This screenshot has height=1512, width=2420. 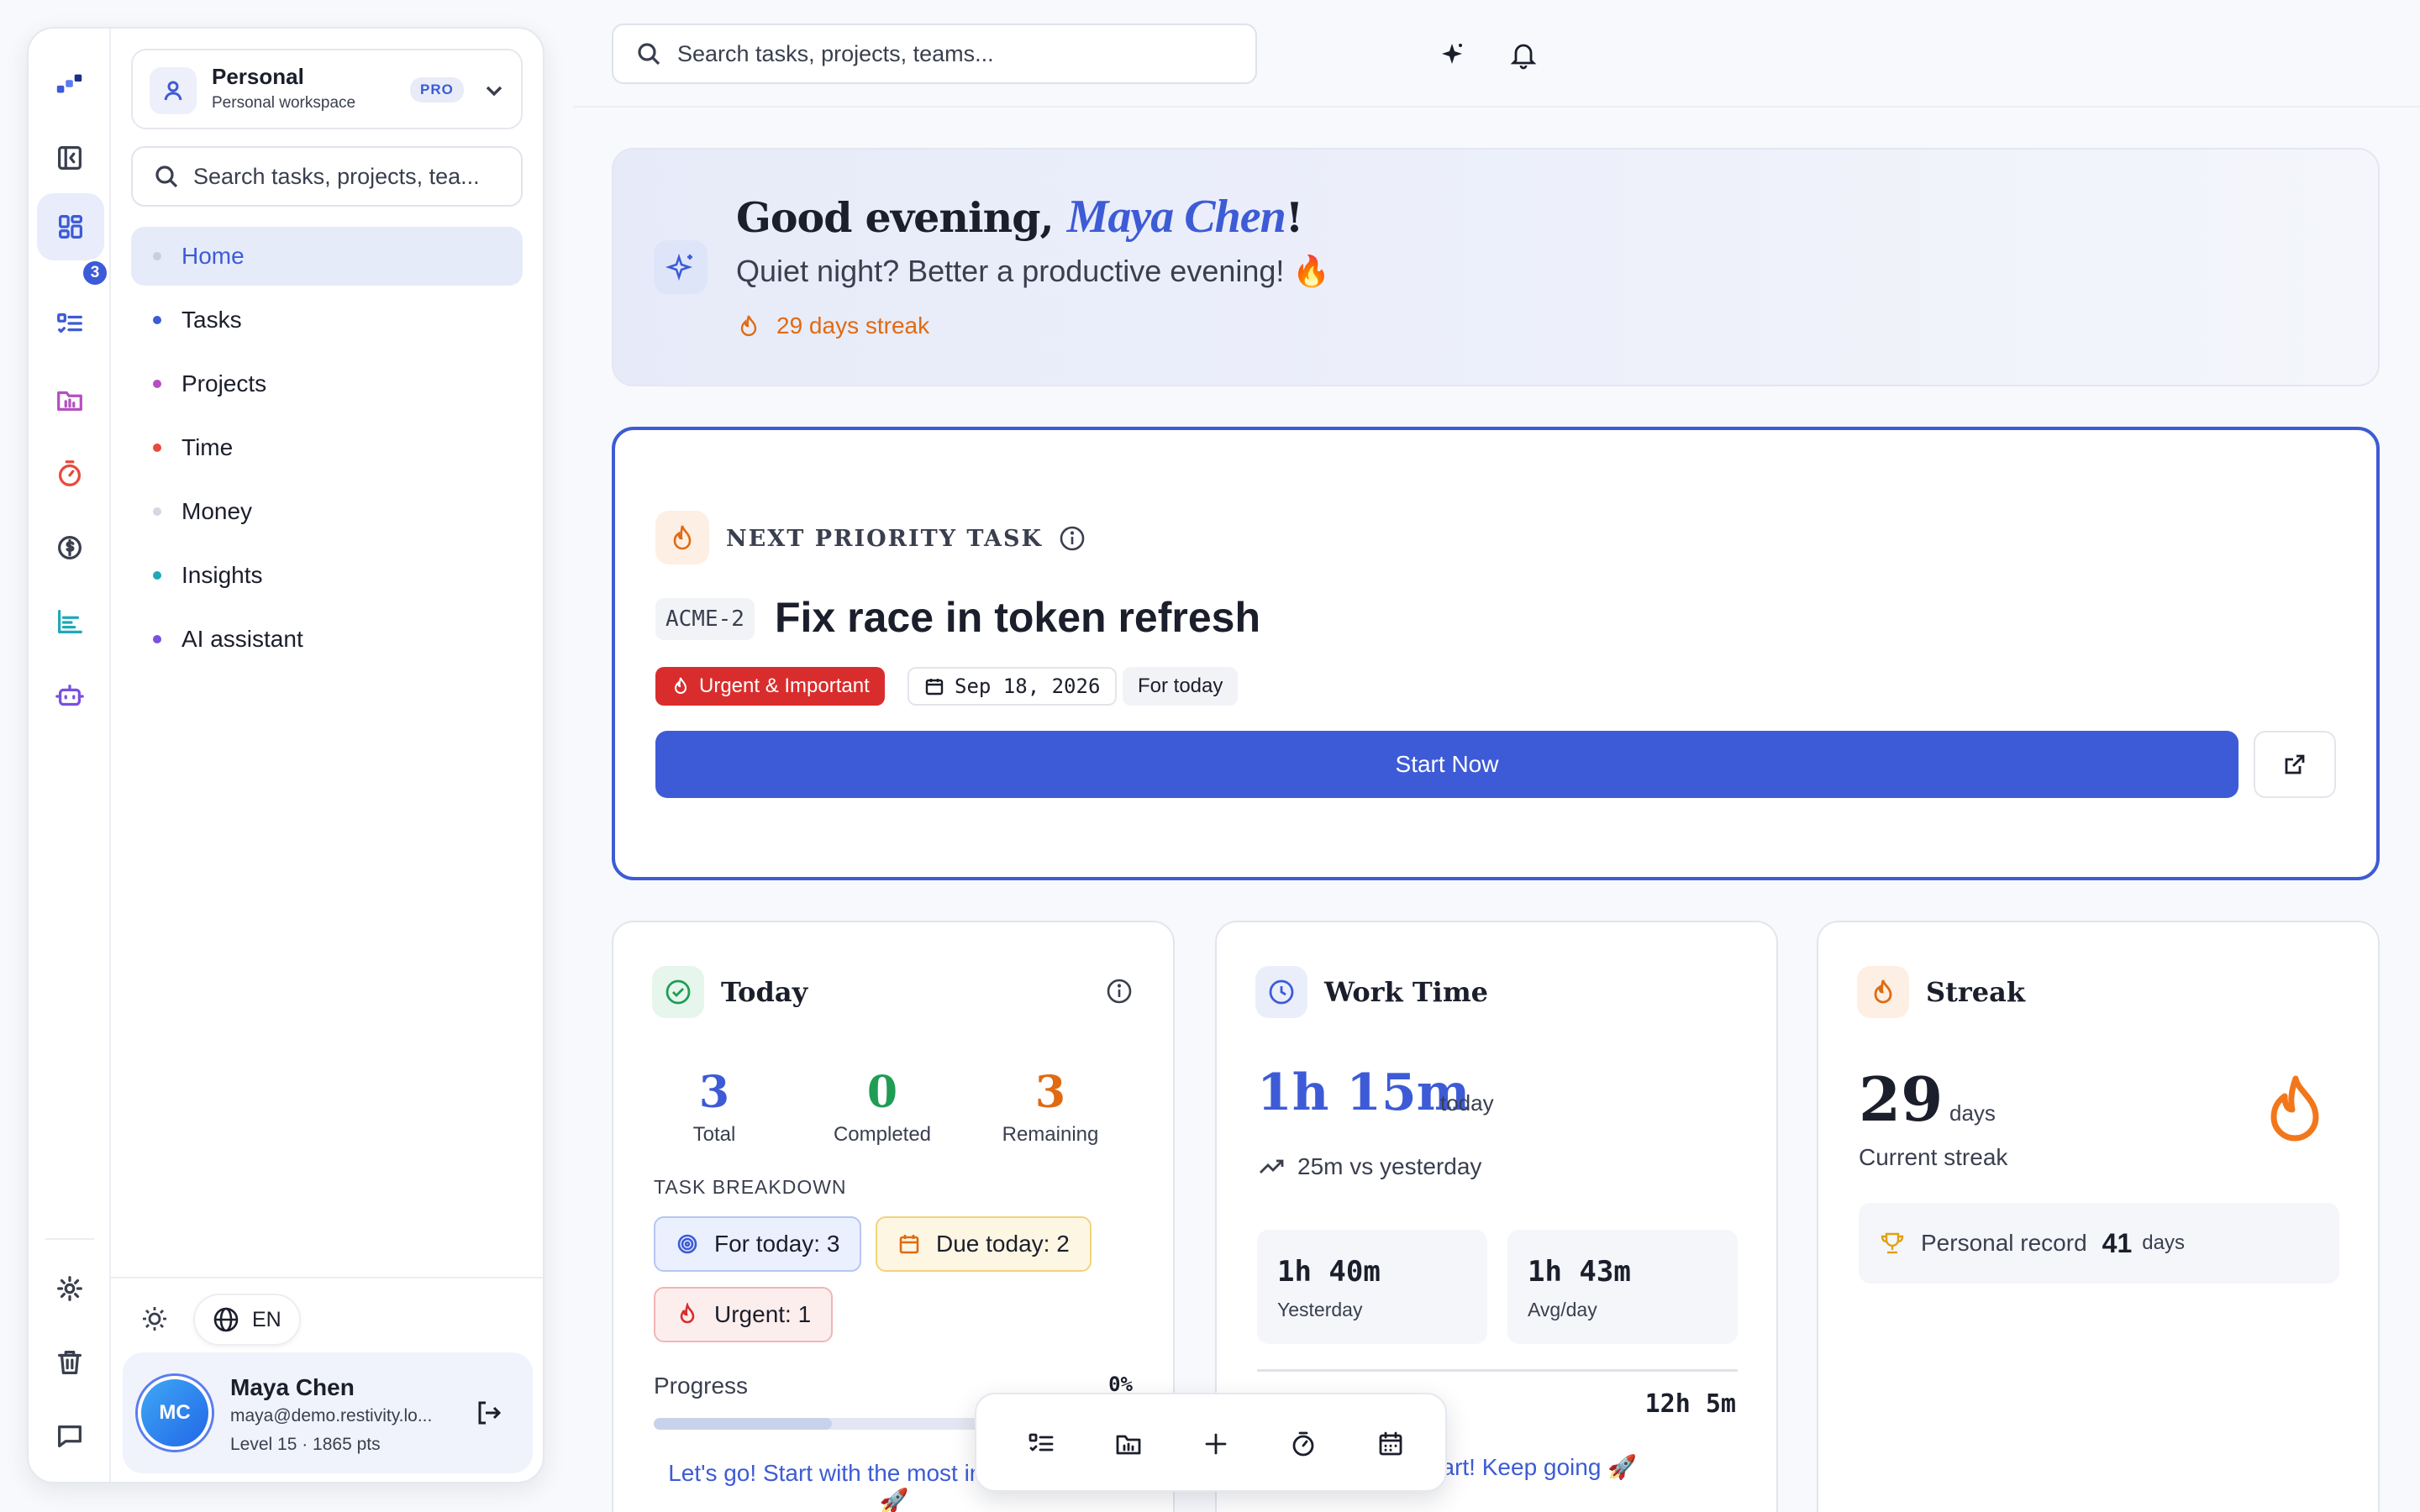 I want to click on due-date-text: Sep 18, 2026, so click(x=1028, y=686).